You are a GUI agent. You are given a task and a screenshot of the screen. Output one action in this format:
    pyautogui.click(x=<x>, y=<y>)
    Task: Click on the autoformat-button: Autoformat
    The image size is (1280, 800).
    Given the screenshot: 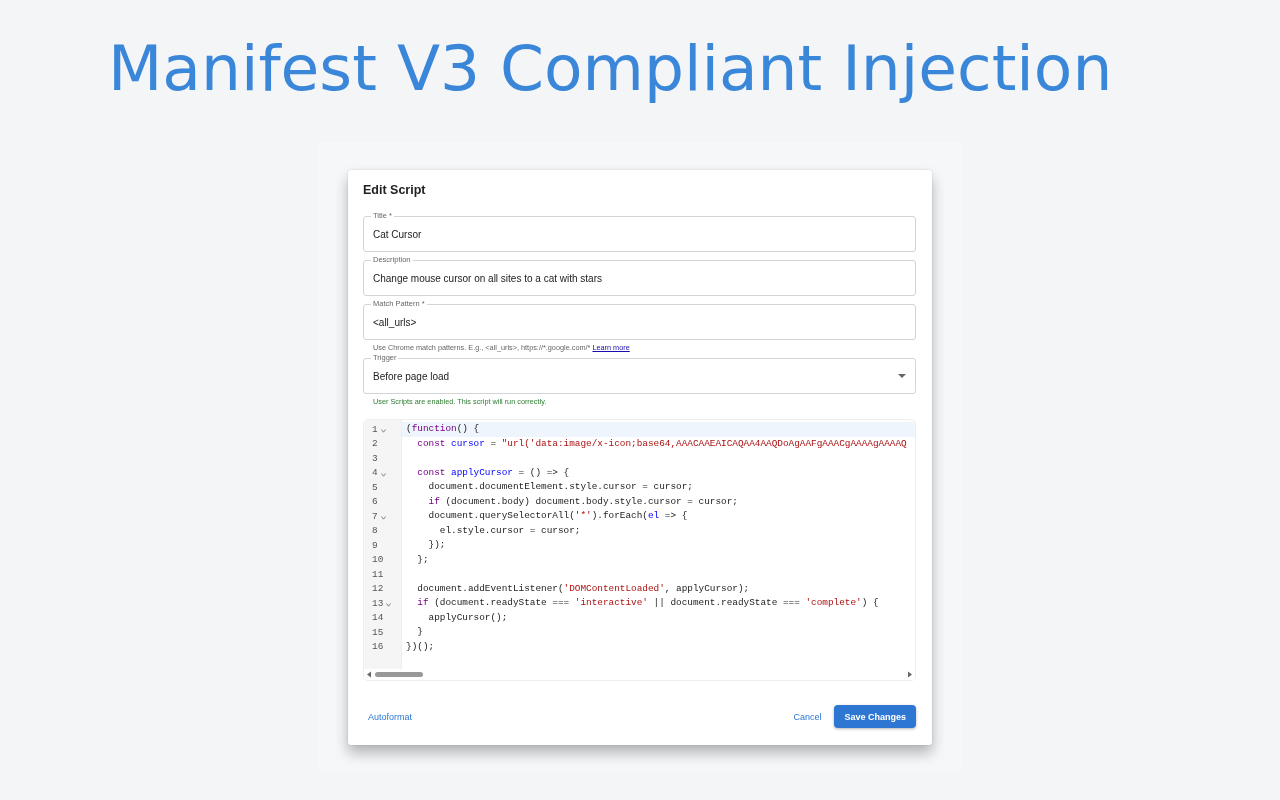 What is the action you would take?
    pyautogui.click(x=390, y=716)
    